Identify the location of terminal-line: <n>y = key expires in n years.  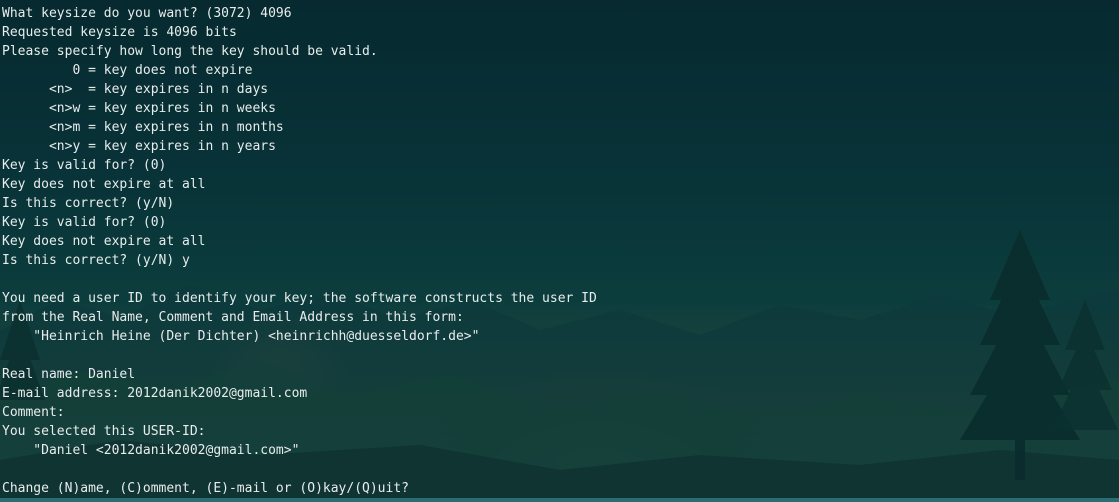
(139, 146).